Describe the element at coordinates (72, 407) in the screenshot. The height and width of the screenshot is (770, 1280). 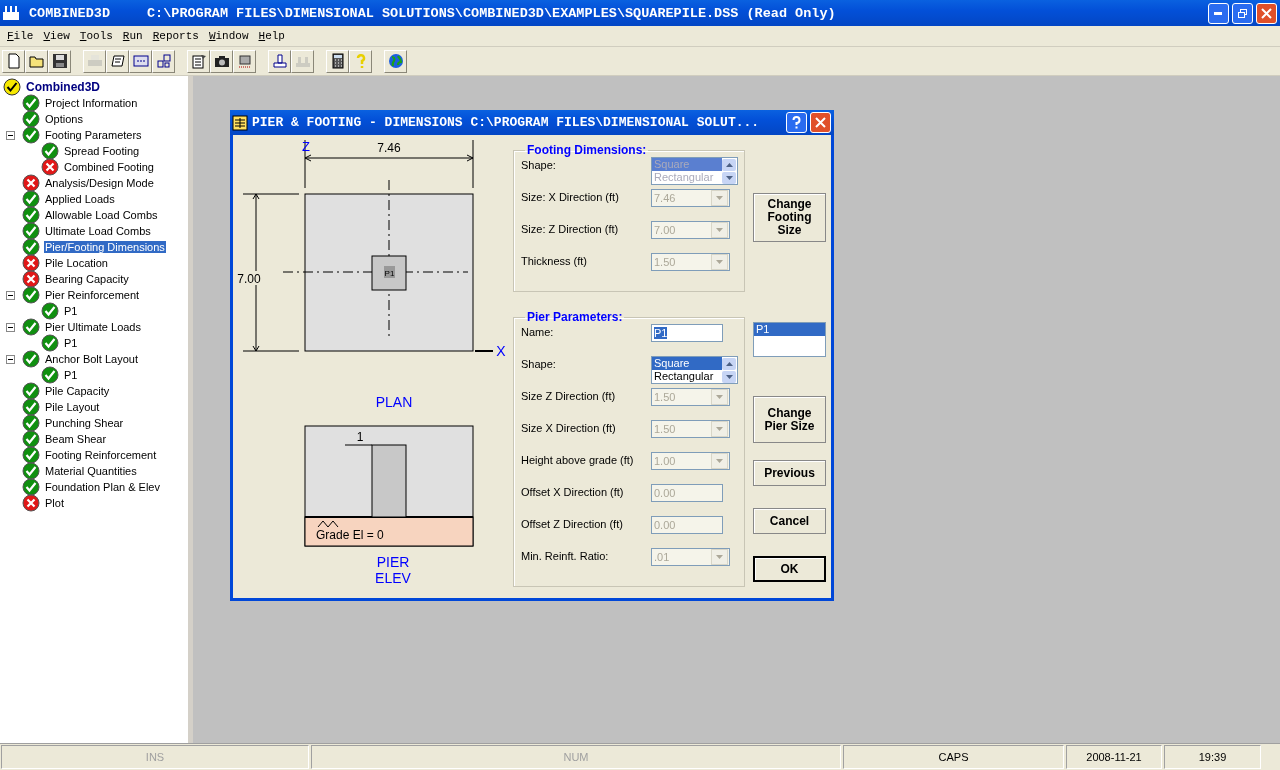
I see `tree-item: Pile Layout` at that location.